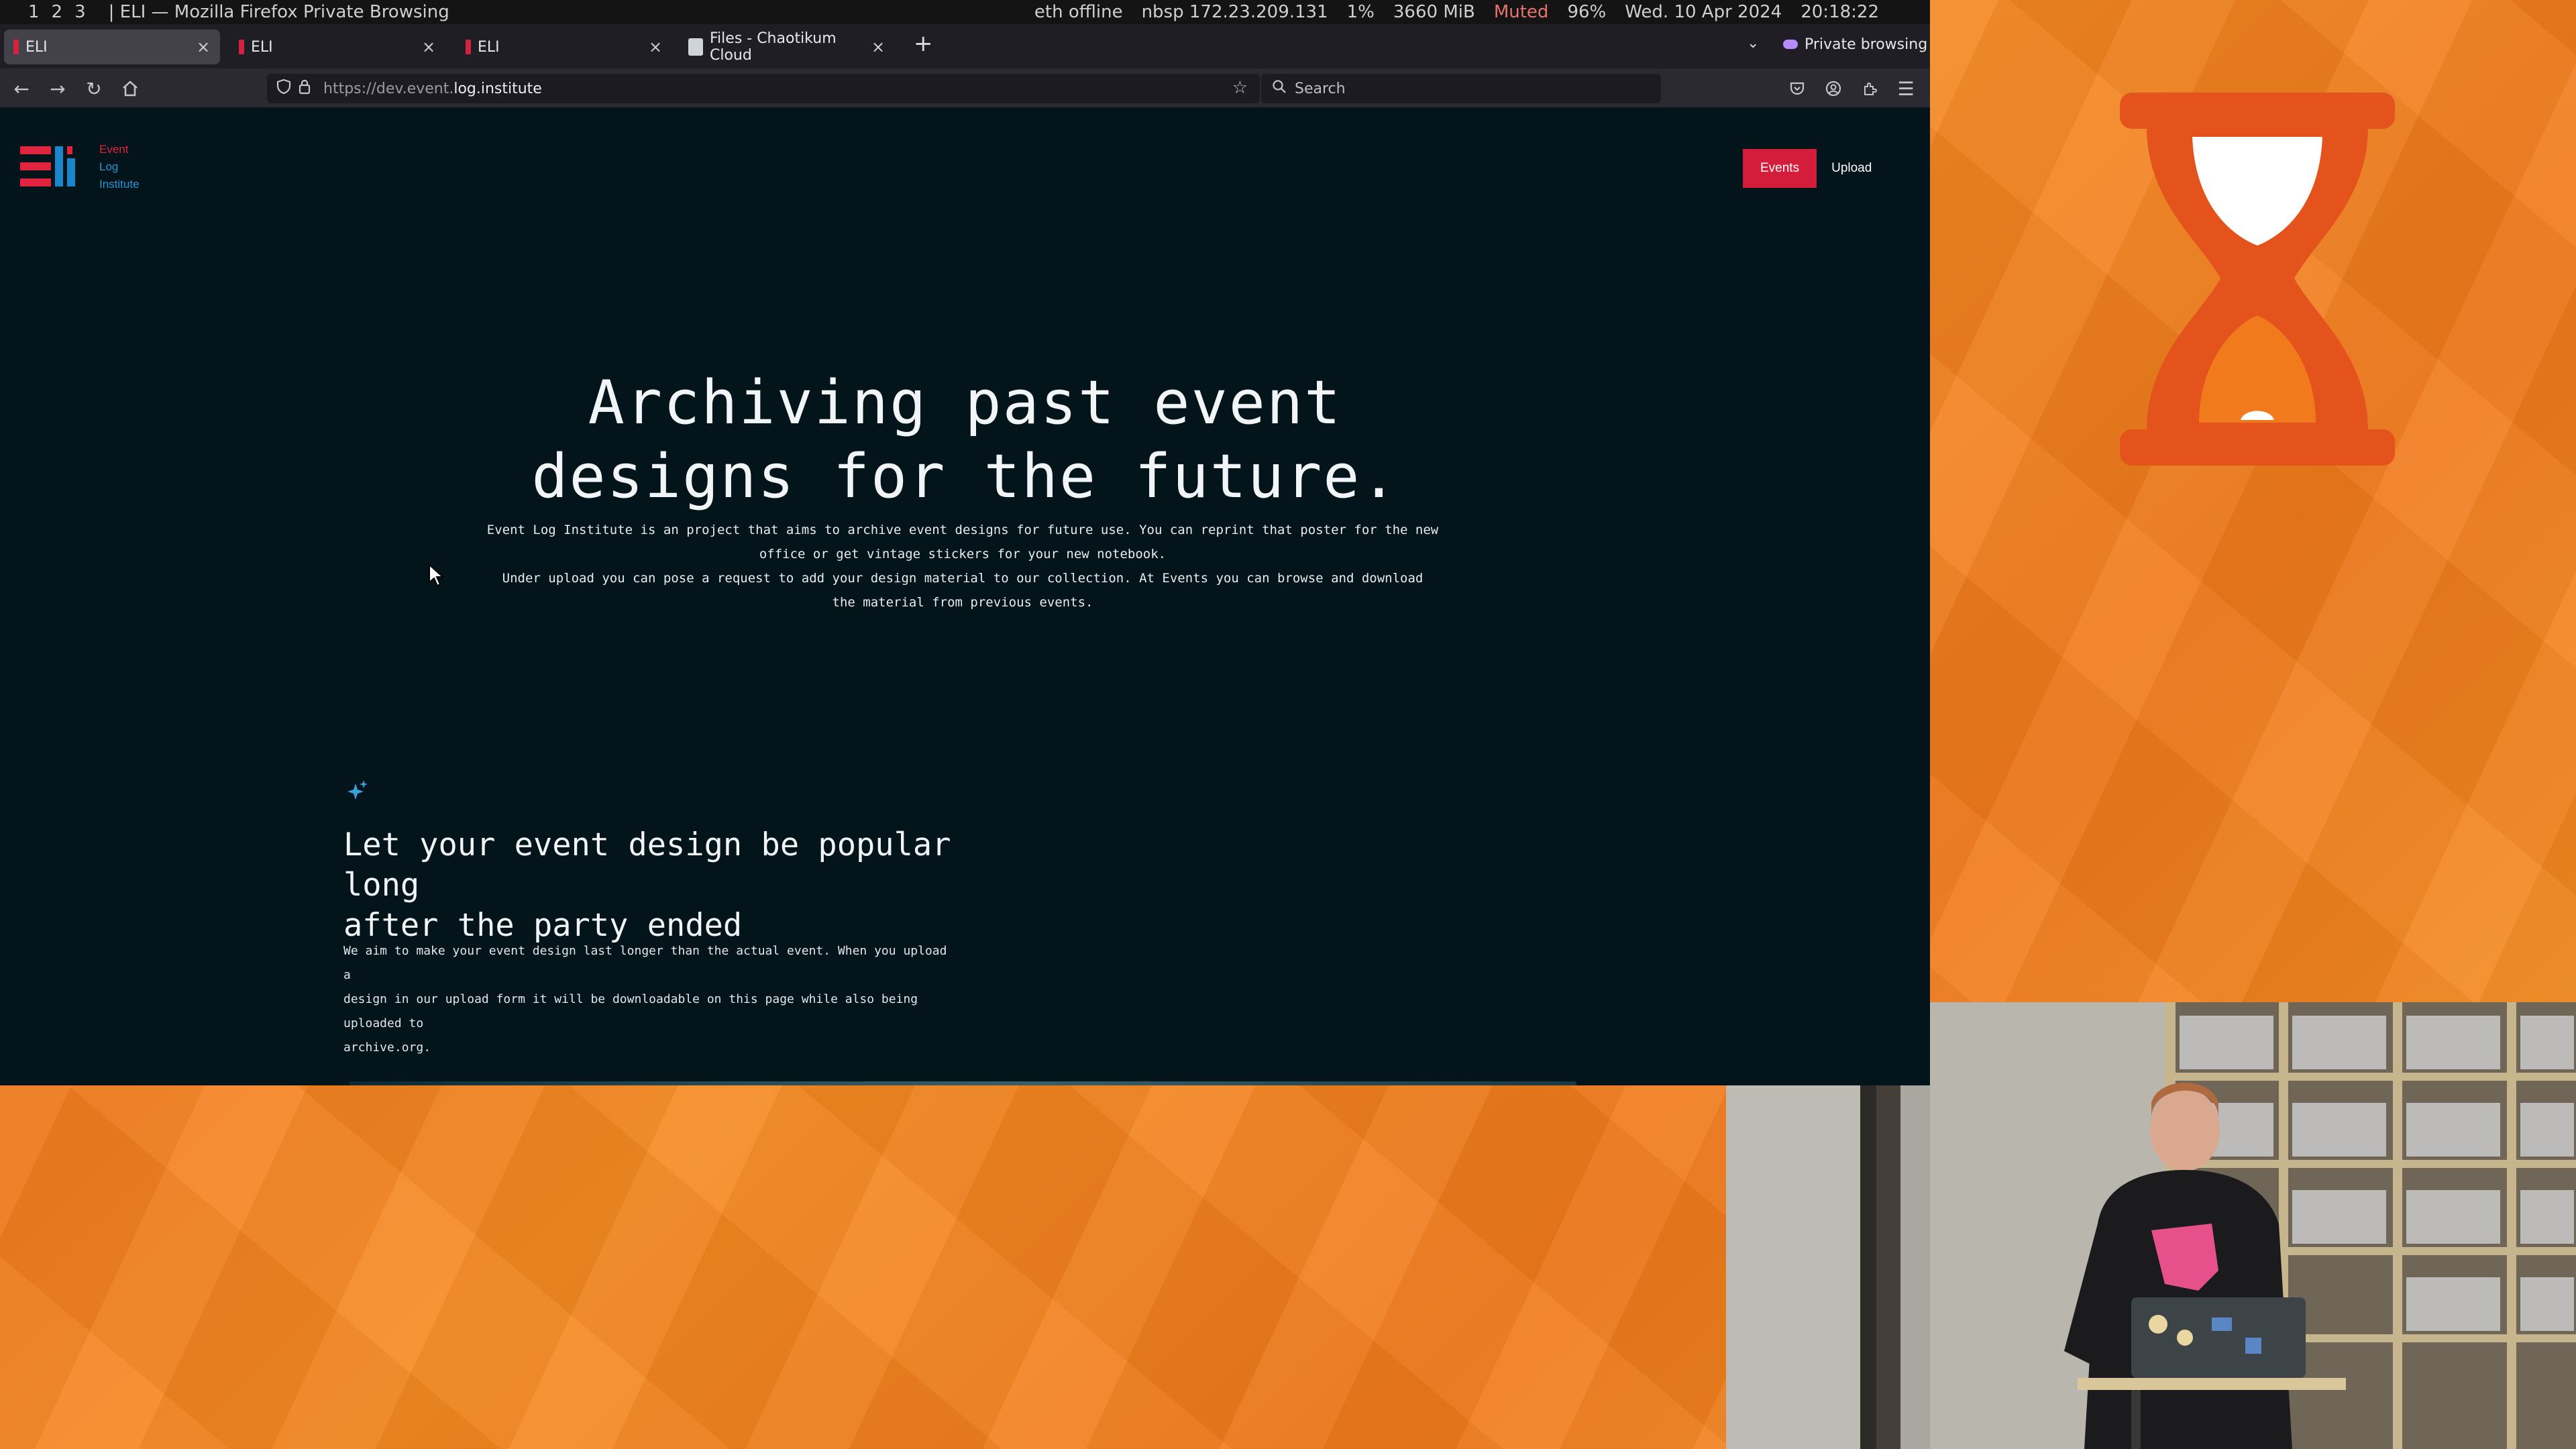 Image resolution: width=2576 pixels, height=1449 pixels. What do you see at coordinates (278, 12) in the screenshot?
I see `window-title: | ELI — Mozilla Firefox Private Browsing` at bounding box center [278, 12].